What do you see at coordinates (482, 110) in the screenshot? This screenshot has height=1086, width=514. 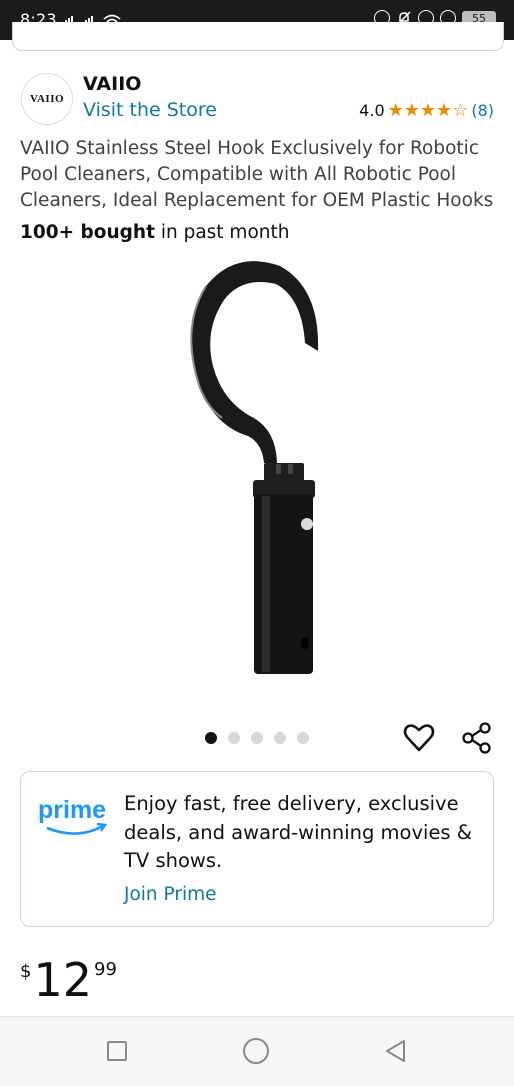 I see `review-count-link: (8)` at bounding box center [482, 110].